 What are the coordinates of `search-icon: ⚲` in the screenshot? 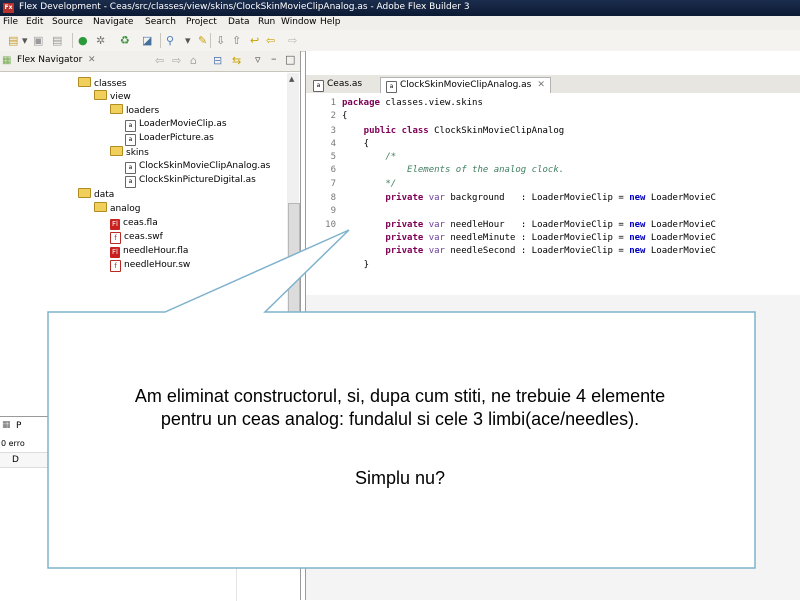 It's located at (170, 40).